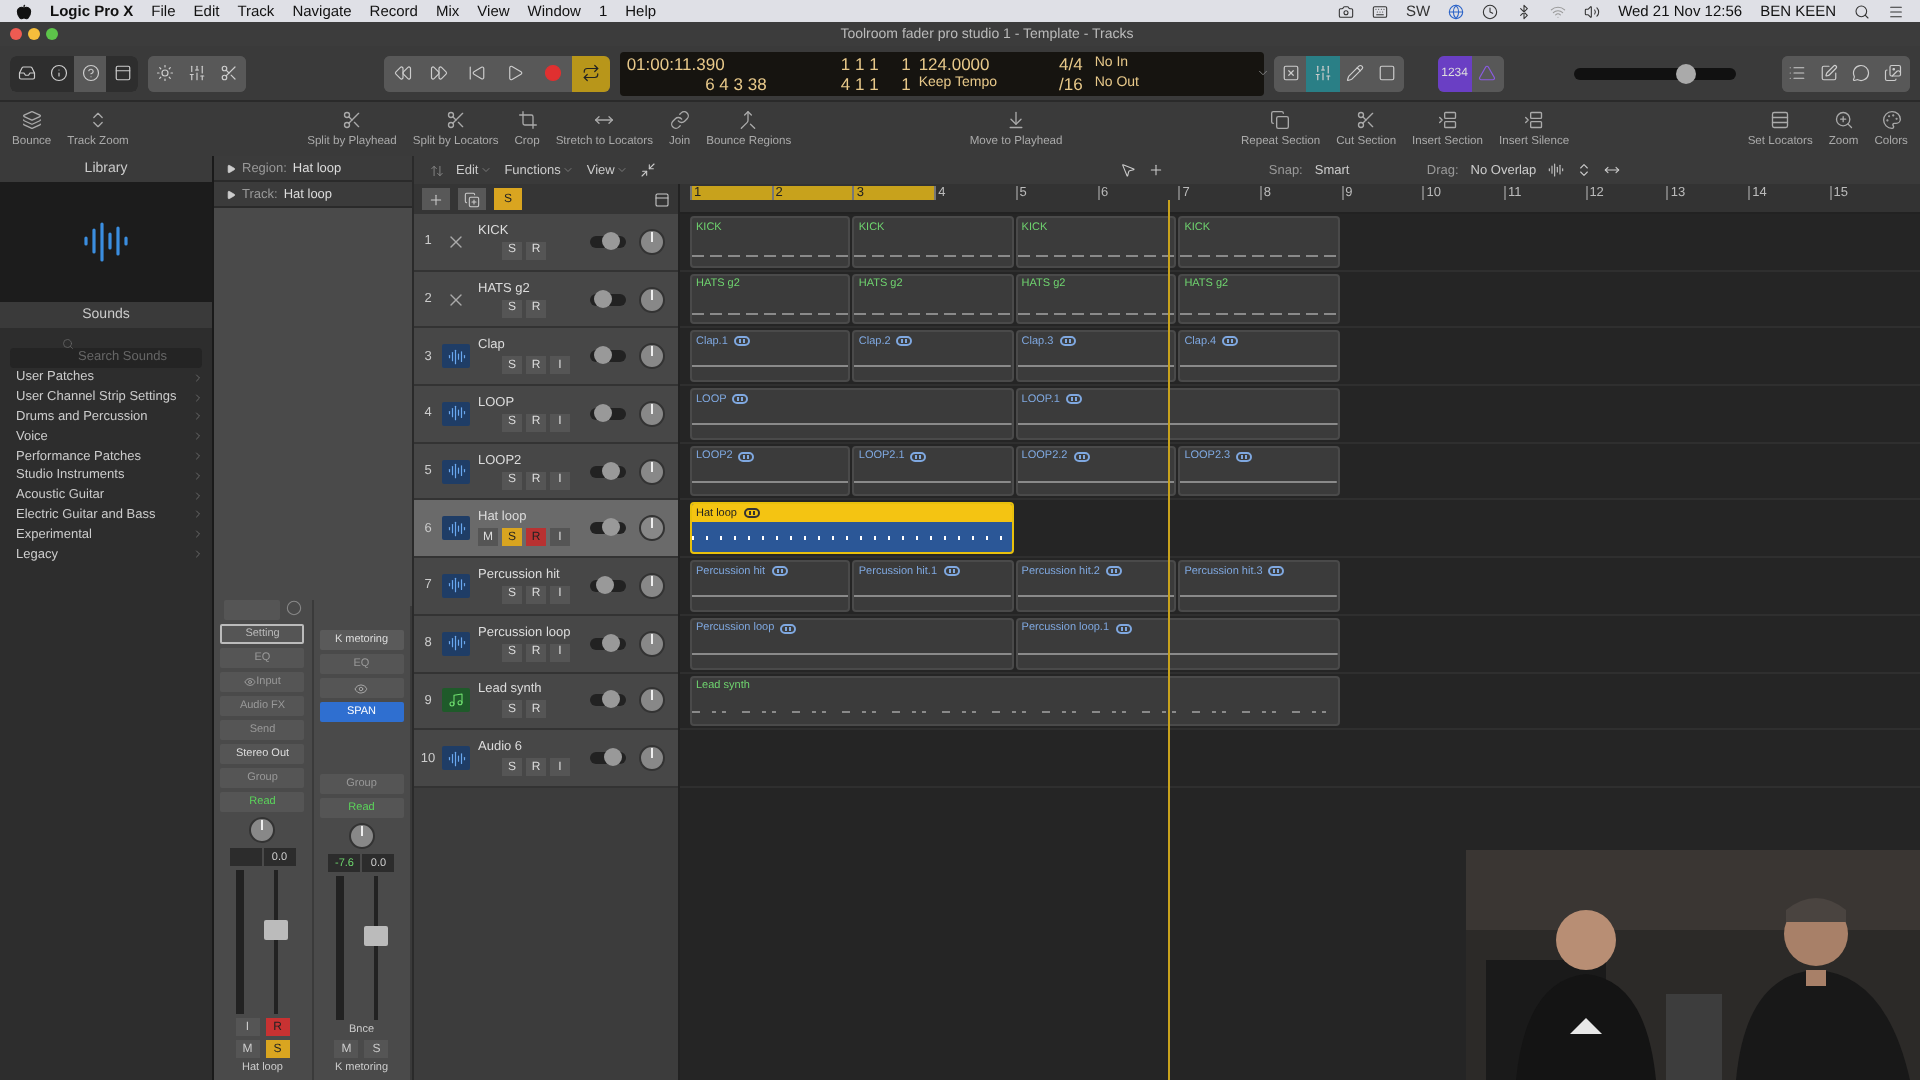  Describe the element at coordinates (1843, 120) in the screenshot. I see `zoom-icon` at that location.